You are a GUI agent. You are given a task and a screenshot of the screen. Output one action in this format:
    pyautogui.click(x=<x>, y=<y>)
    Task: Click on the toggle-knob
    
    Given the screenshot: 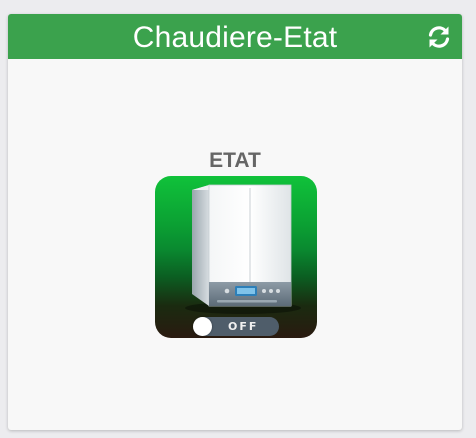 What is the action you would take?
    pyautogui.click(x=202, y=326)
    